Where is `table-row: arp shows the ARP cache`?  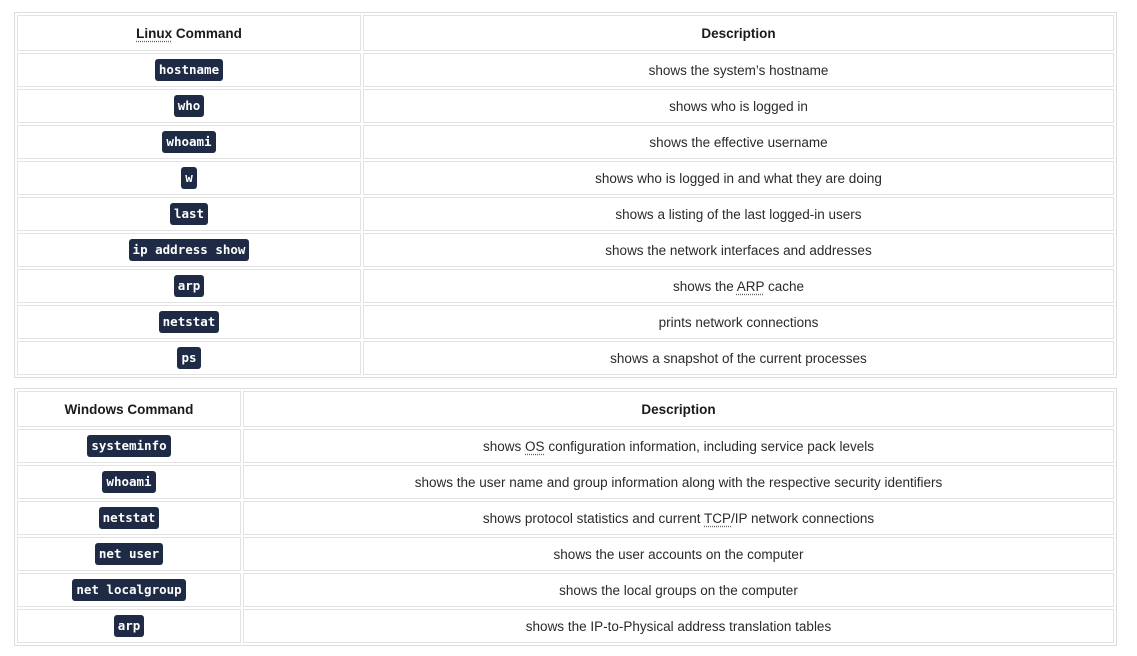
table-row: arp shows the ARP cache is located at coordinates (565, 286).